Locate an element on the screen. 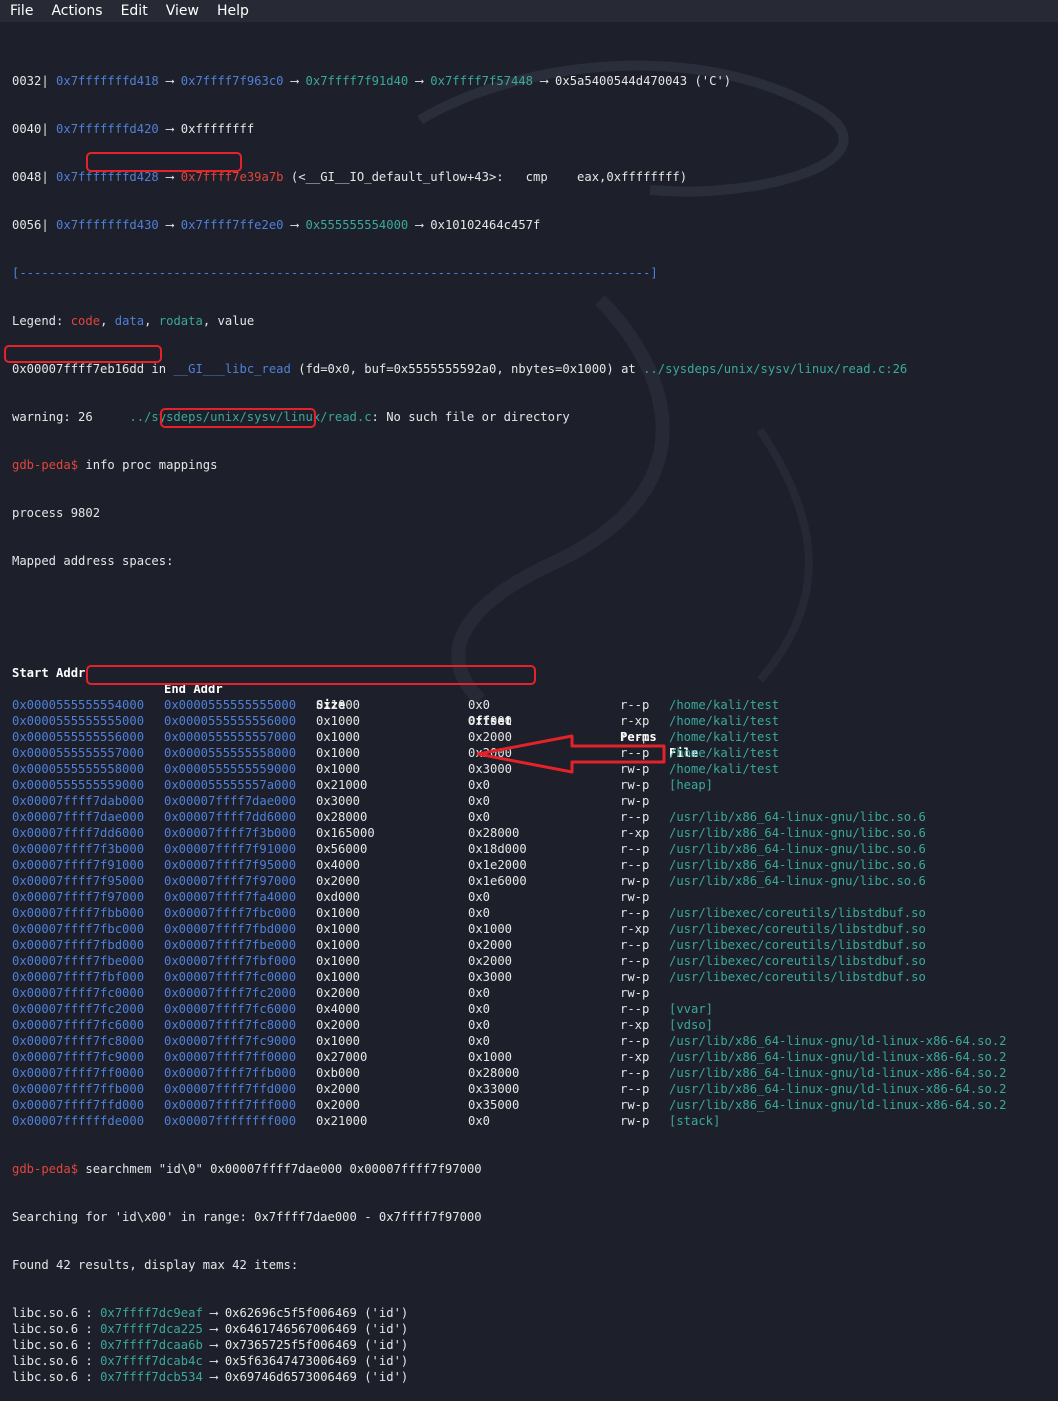  menu-help: Help is located at coordinates (232, 11).